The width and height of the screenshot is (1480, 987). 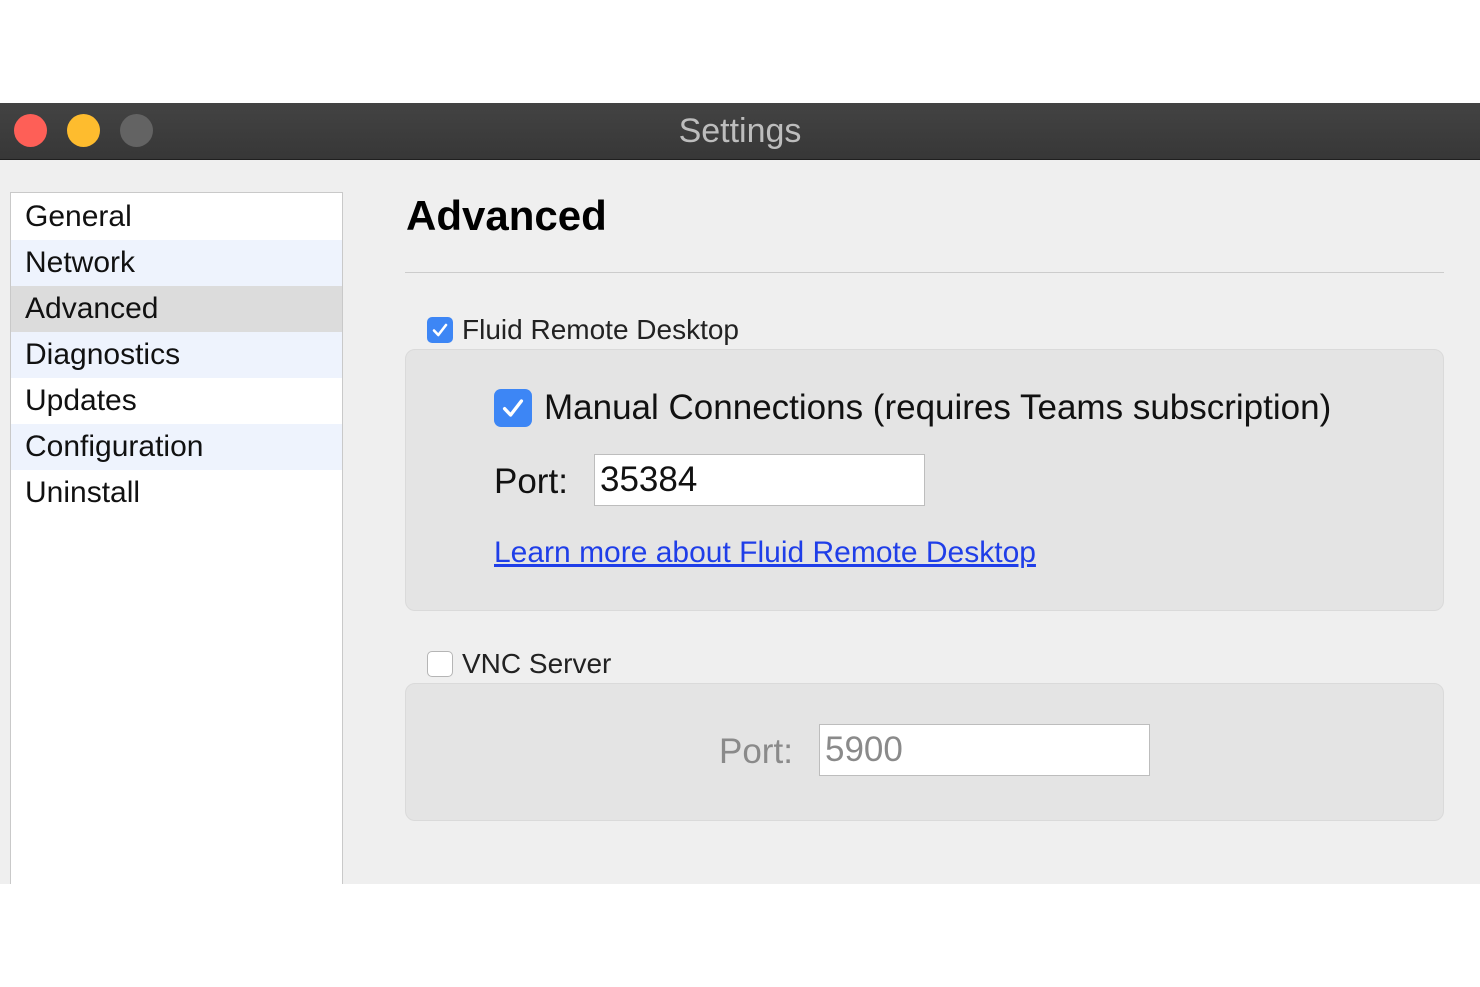 I want to click on fluid-port-label: Port:, so click(x=531, y=481).